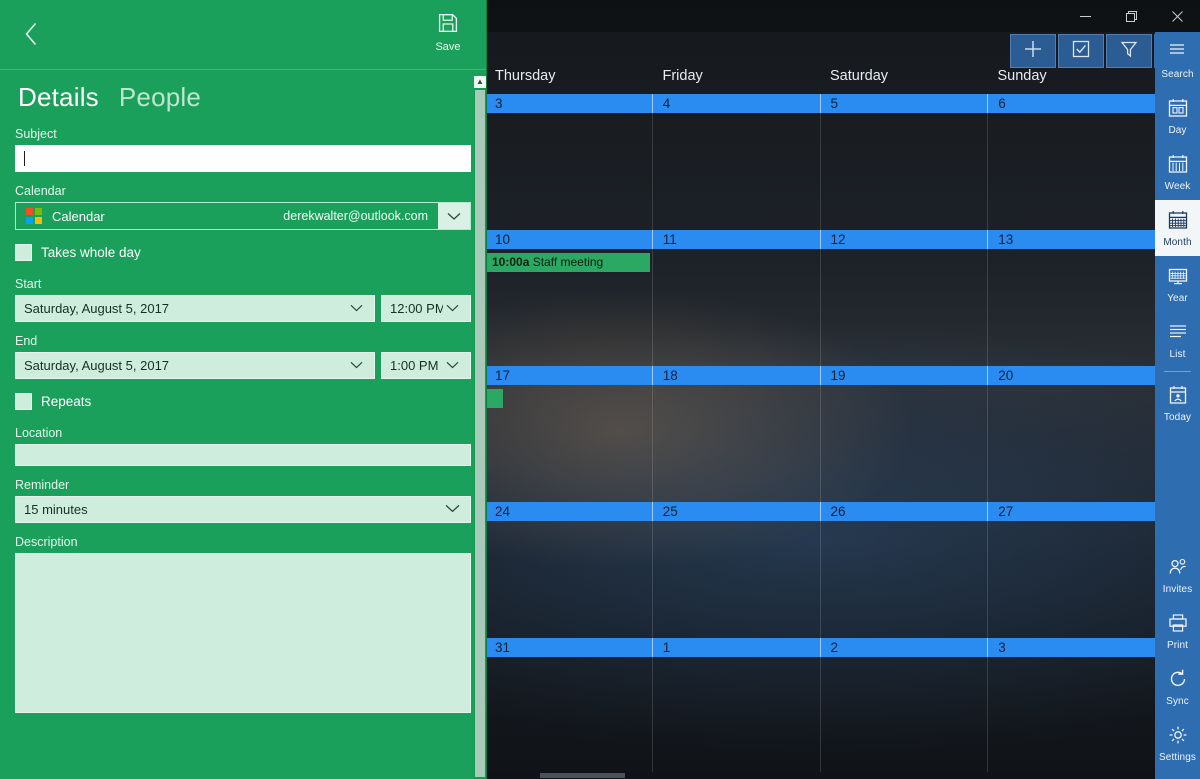 Image resolution: width=1200 pixels, height=779 pixels. What do you see at coordinates (195, 365) in the screenshot?
I see `end-date-select: Saturday, August 5, 2017` at bounding box center [195, 365].